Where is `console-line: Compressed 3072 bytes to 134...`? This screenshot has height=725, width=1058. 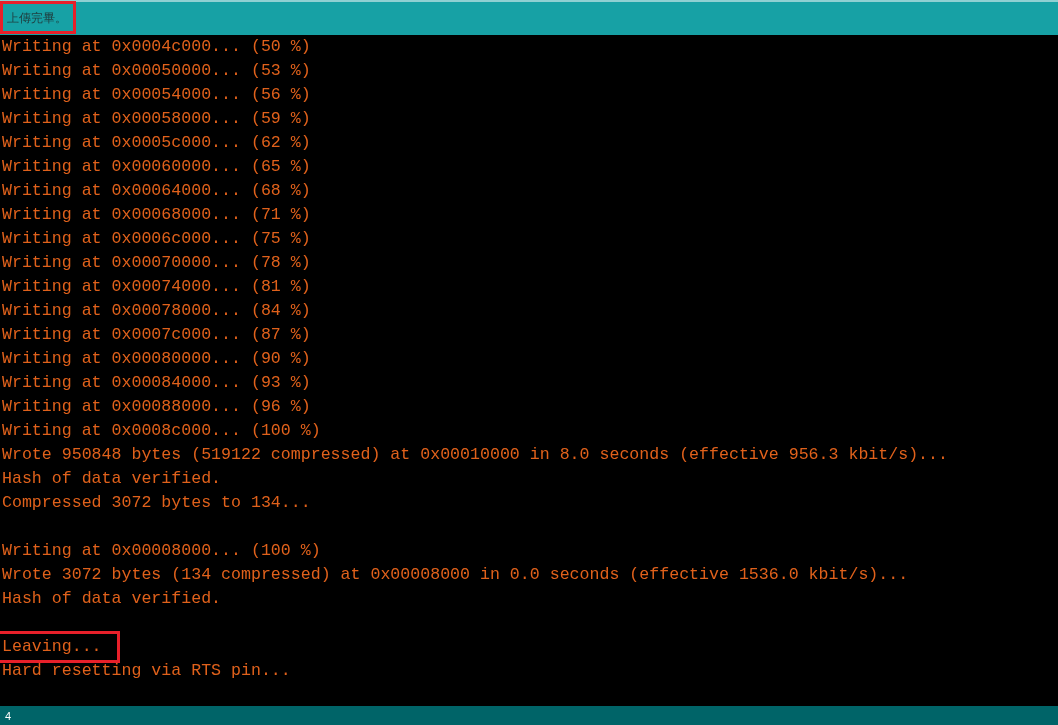 console-line: Compressed 3072 bytes to 134... is located at coordinates (156, 503).